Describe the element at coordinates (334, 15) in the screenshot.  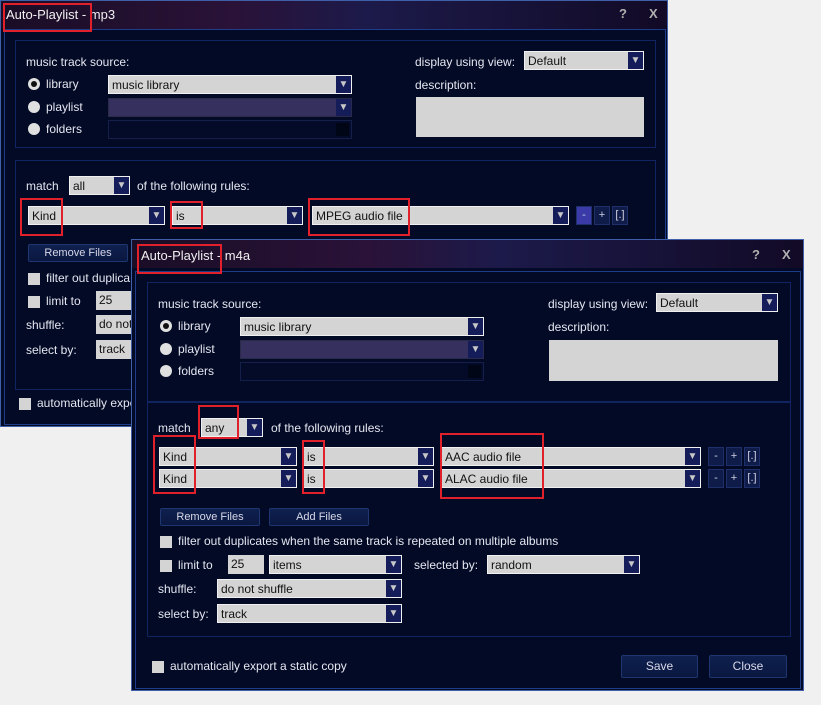
I see `title-bar: Auto-Playlist - mp3 ? X` at that location.